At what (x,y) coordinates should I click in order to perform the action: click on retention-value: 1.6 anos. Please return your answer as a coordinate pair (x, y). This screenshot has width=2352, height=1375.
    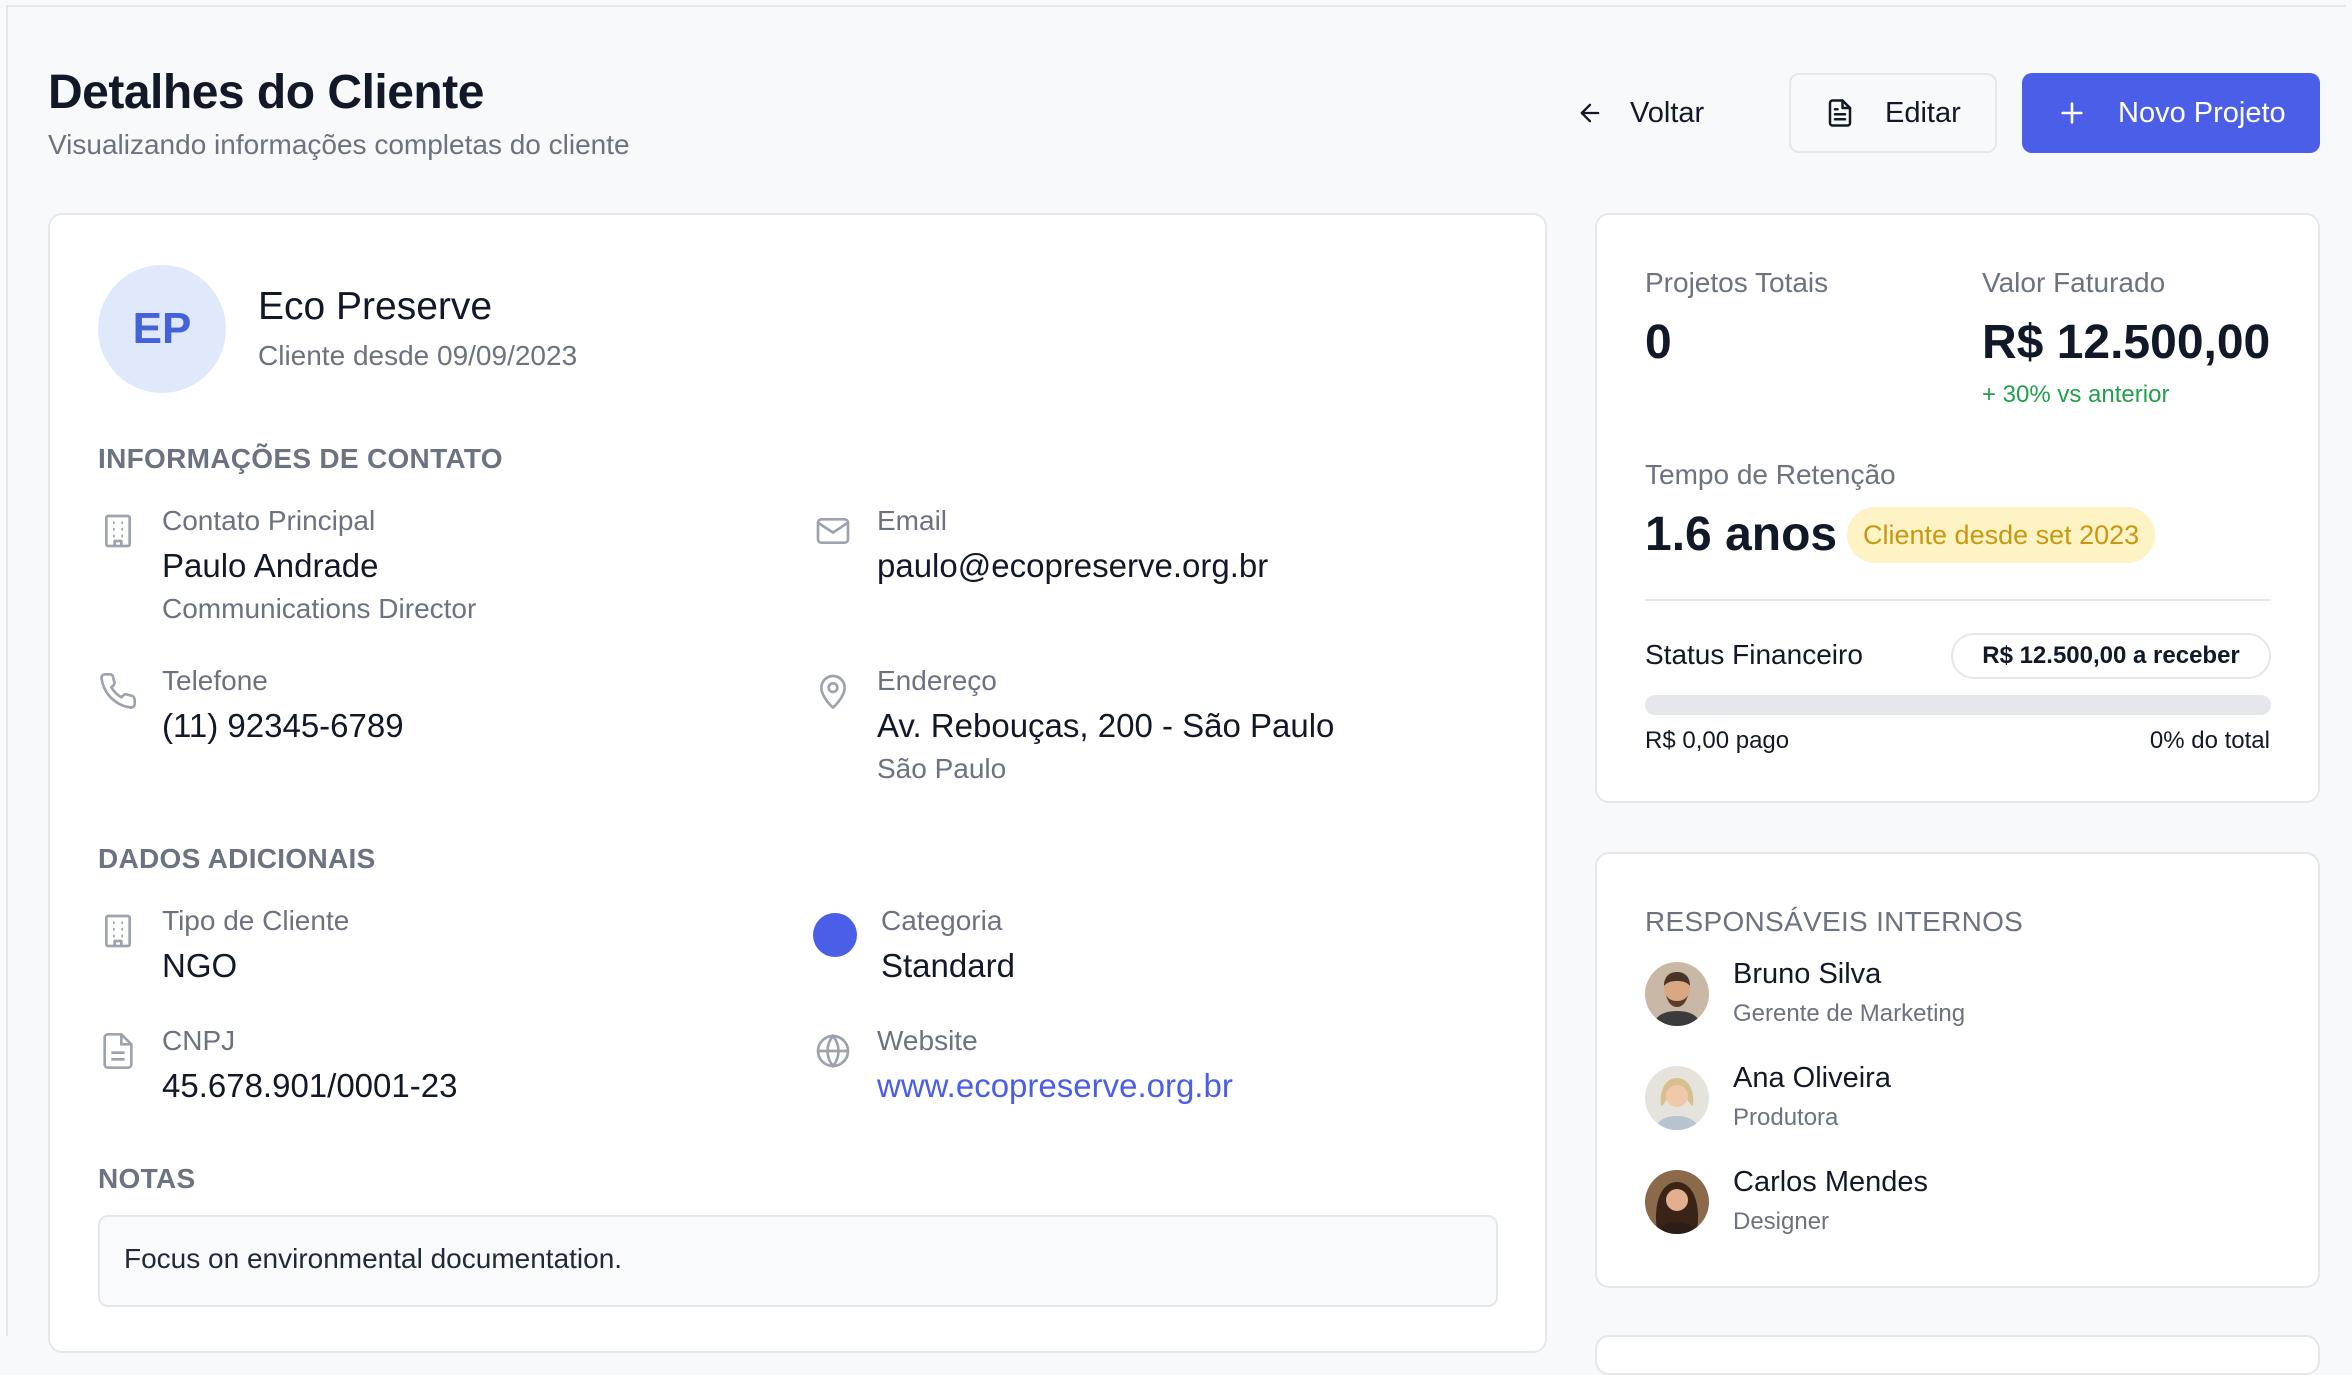
    Looking at the image, I should click on (1741, 534).